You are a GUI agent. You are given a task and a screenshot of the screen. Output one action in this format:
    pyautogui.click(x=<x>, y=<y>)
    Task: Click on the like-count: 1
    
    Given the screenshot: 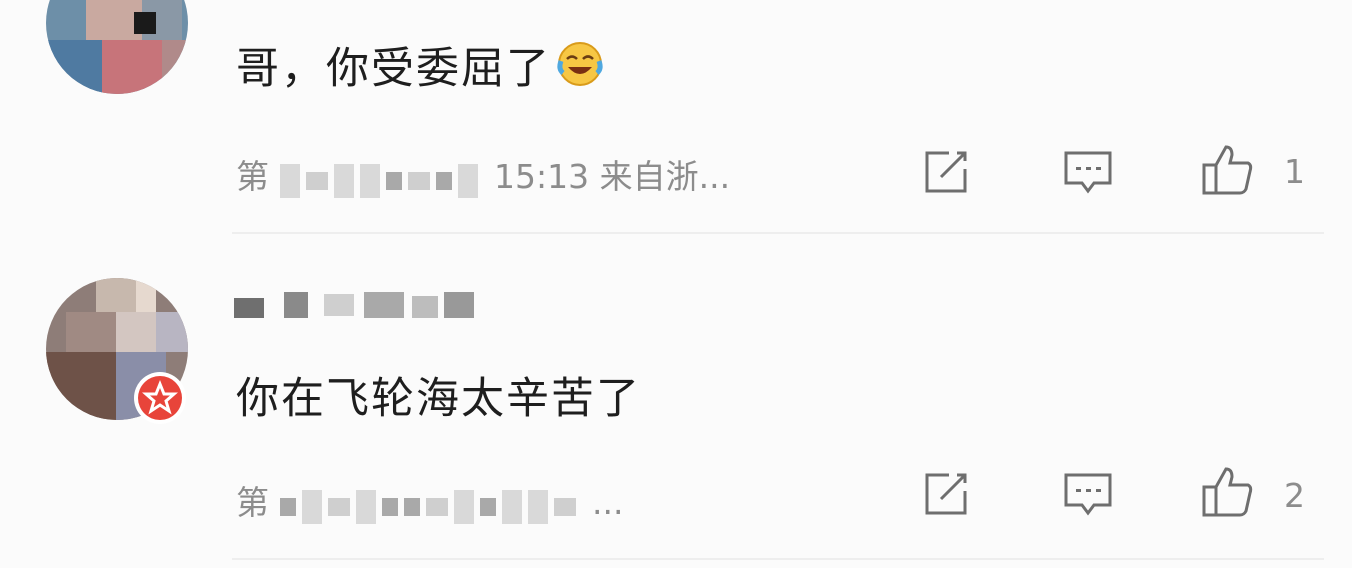 What is the action you would take?
    pyautogui.click(x=1294, y=171)
    